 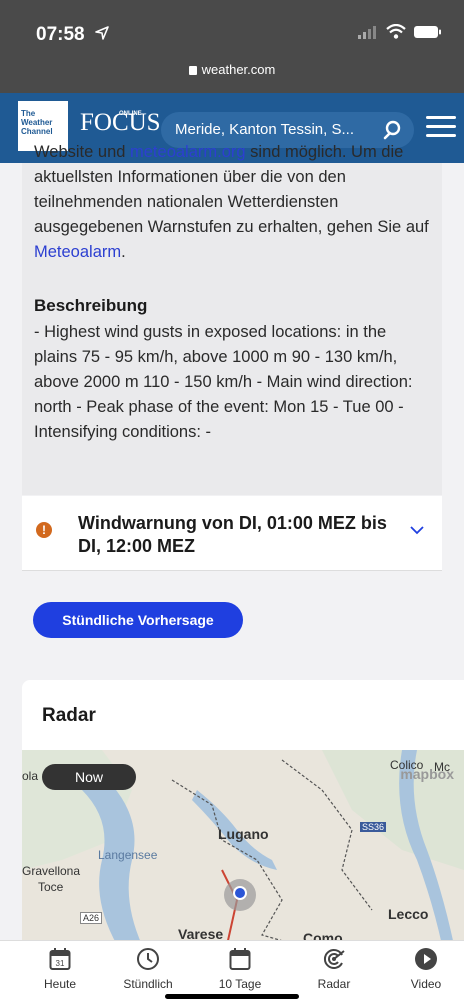 What do you see at coordinates (373, 827) in the screenshot?
I see `map-label-ss36: SS36` at bounding box center [373, 827].